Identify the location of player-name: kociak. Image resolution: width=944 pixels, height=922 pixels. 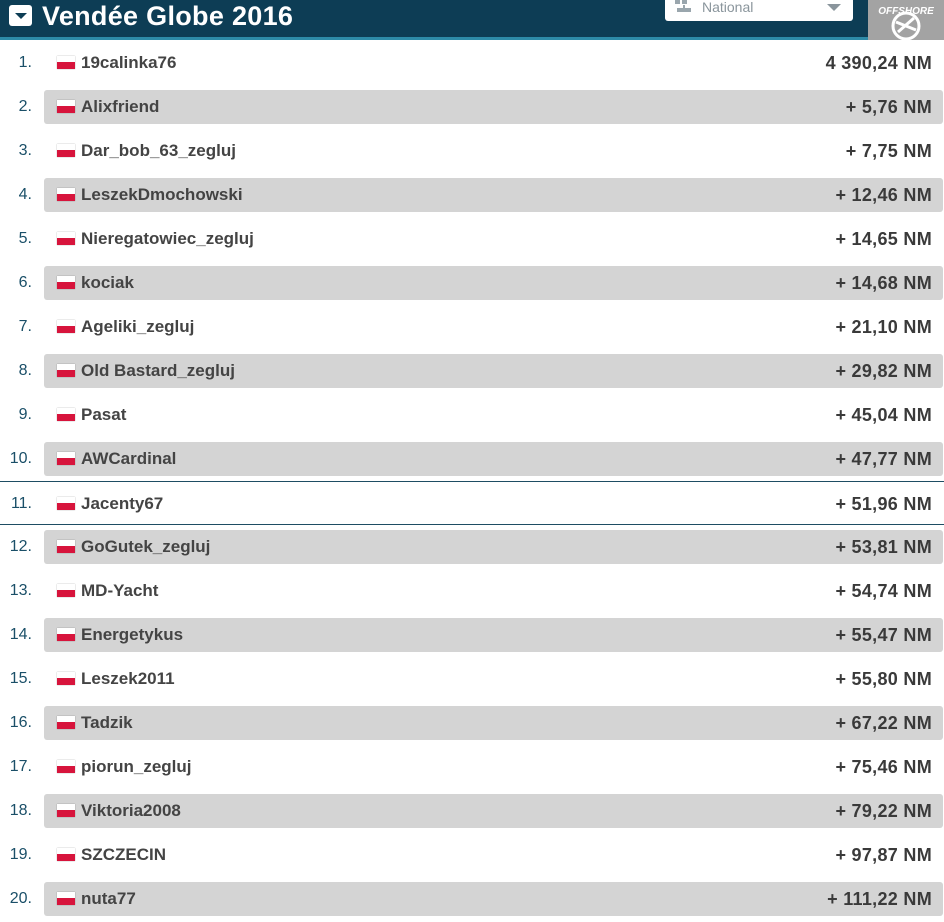
(107, 282).